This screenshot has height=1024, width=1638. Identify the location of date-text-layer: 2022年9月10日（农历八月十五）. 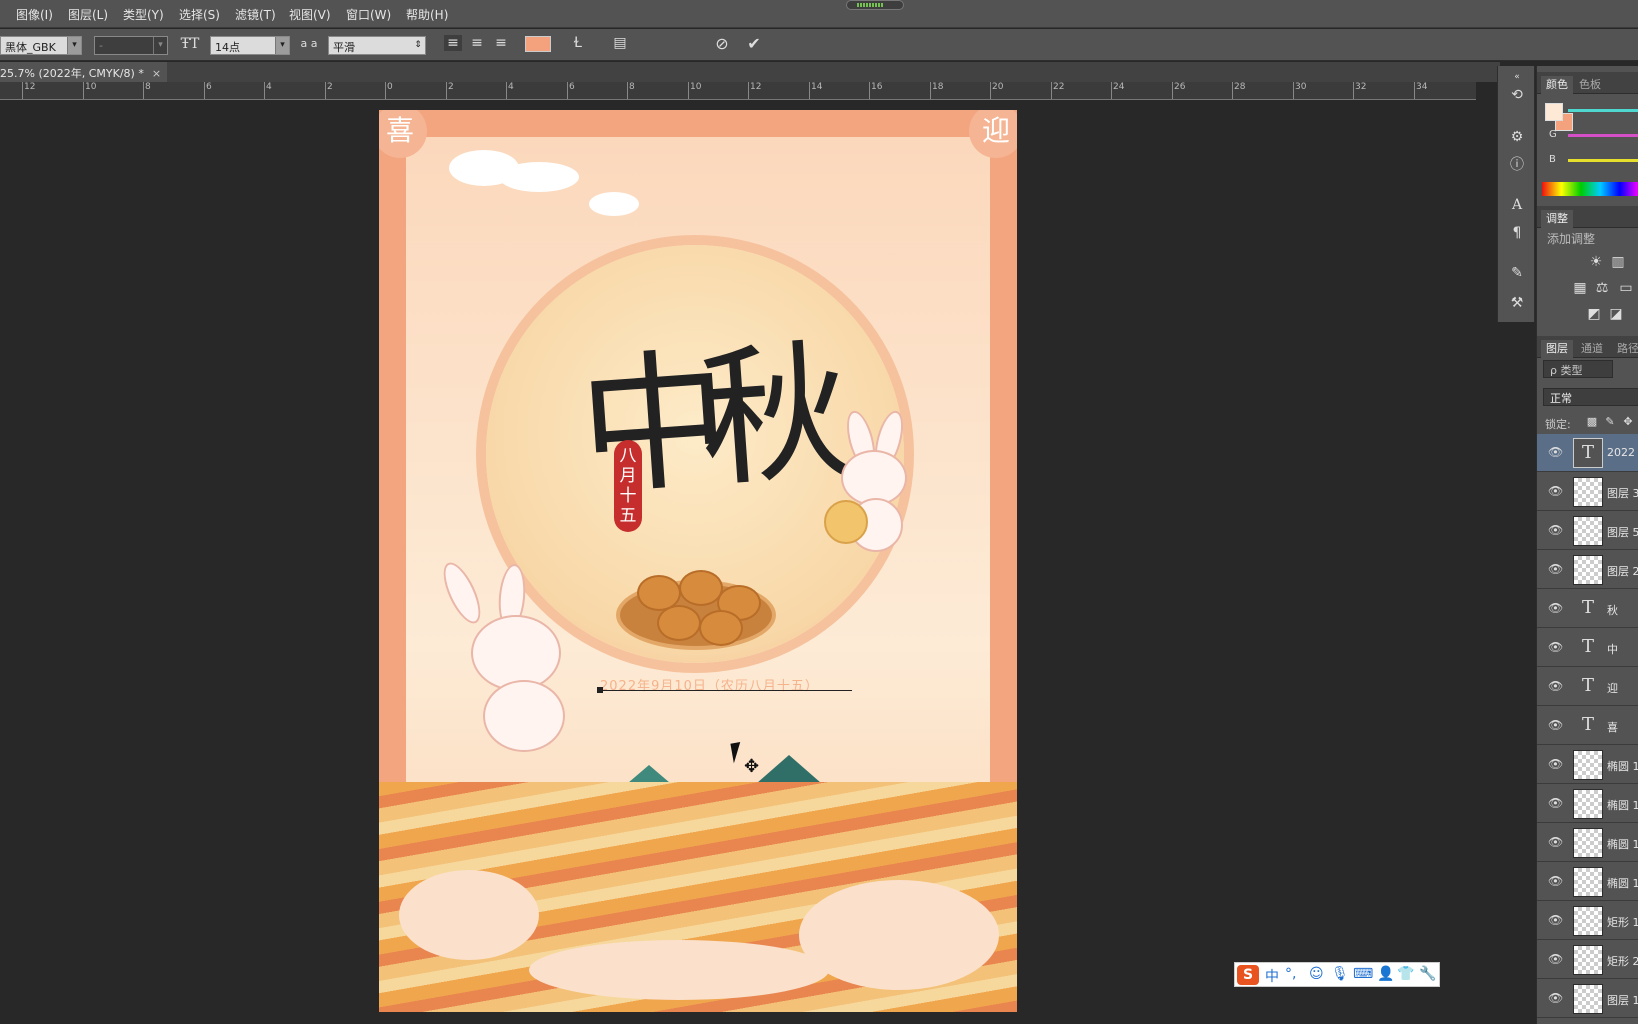
(709, 684).